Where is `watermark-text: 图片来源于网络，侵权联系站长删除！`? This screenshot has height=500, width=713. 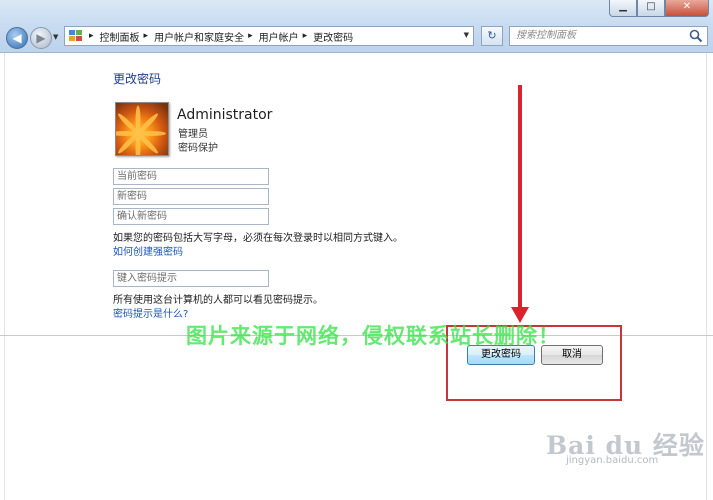
watermark-text: 图片来源于网络，侵权联系站长删除！ is located at coordinates (373, 336).